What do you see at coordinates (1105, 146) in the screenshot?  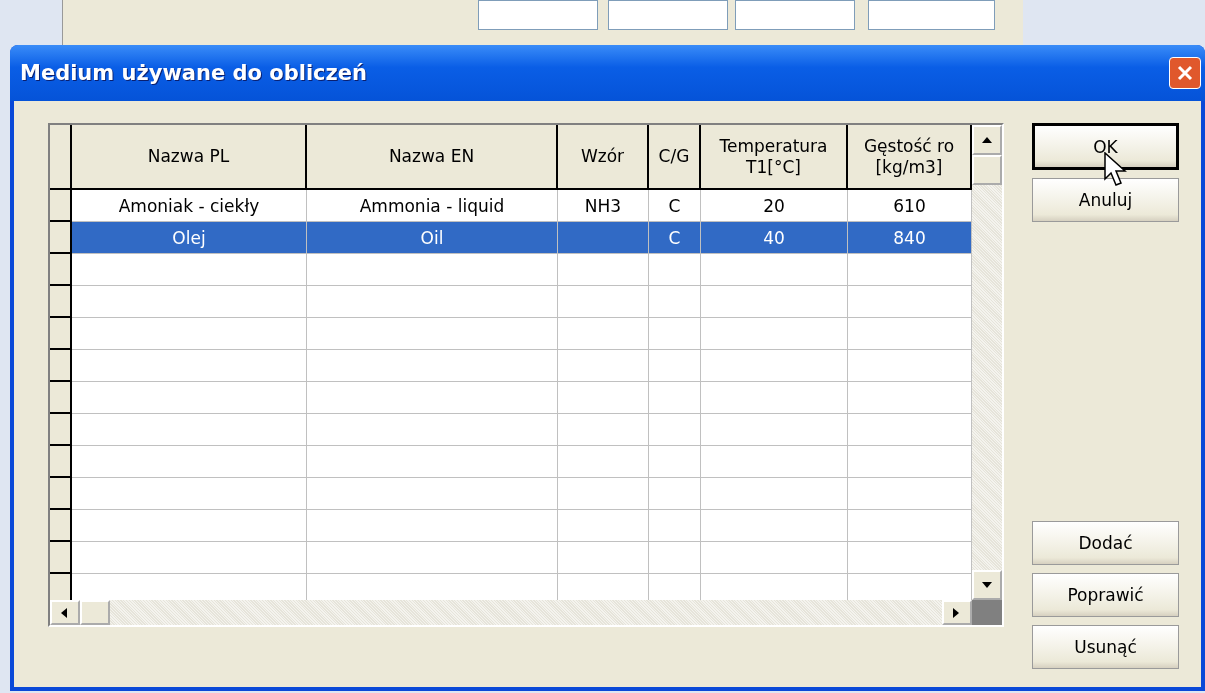 I see `dialog-button: OK` at bounding box center [1105, 146].